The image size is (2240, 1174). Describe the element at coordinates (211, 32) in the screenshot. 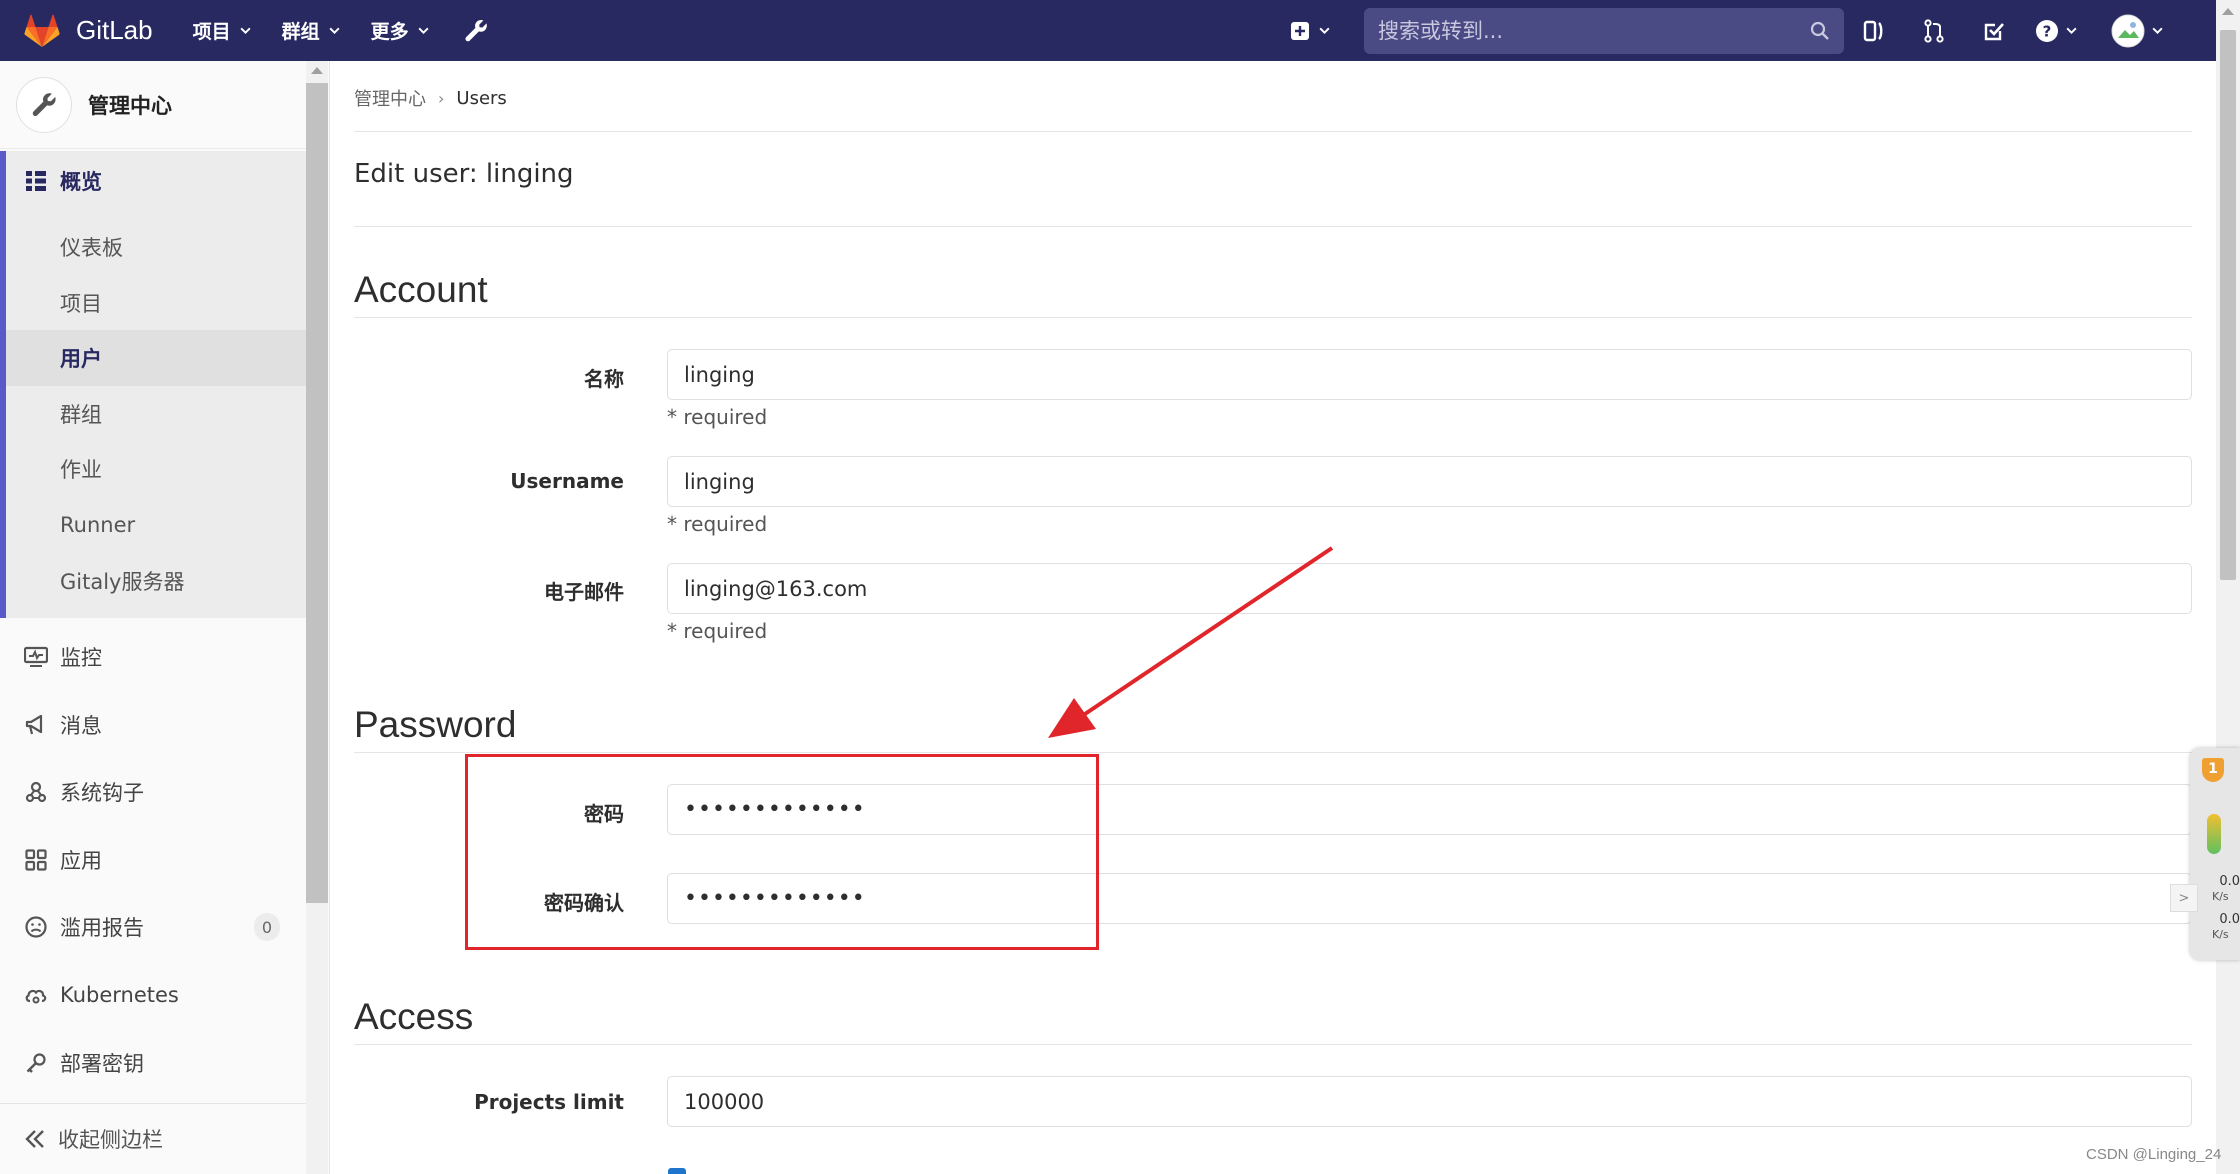

I see `nav-projects-label: 项目` at that location.